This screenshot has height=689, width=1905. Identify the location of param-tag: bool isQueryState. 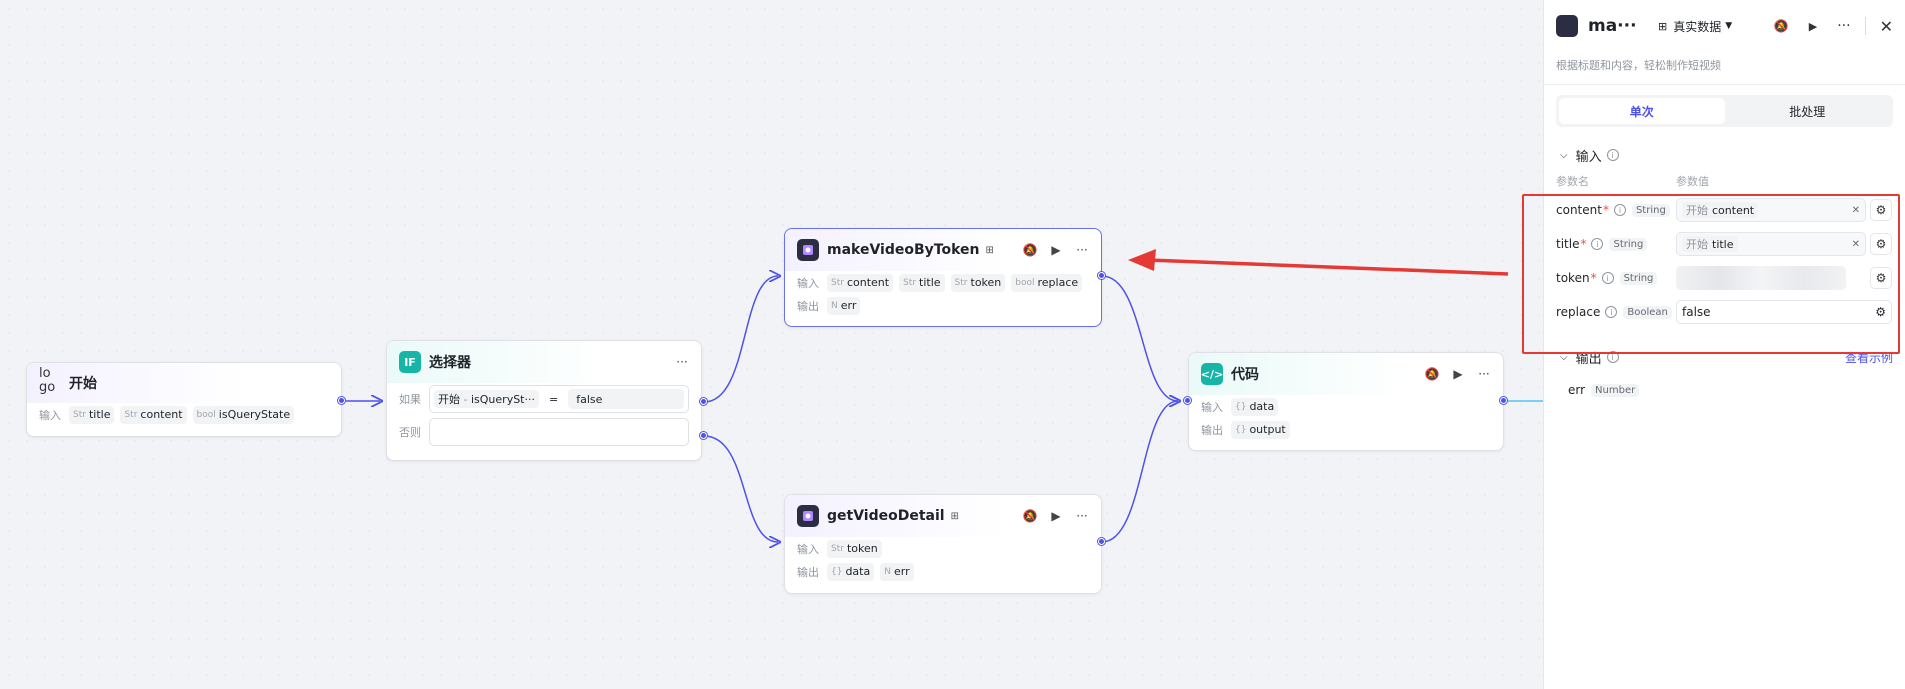
(243, 414).